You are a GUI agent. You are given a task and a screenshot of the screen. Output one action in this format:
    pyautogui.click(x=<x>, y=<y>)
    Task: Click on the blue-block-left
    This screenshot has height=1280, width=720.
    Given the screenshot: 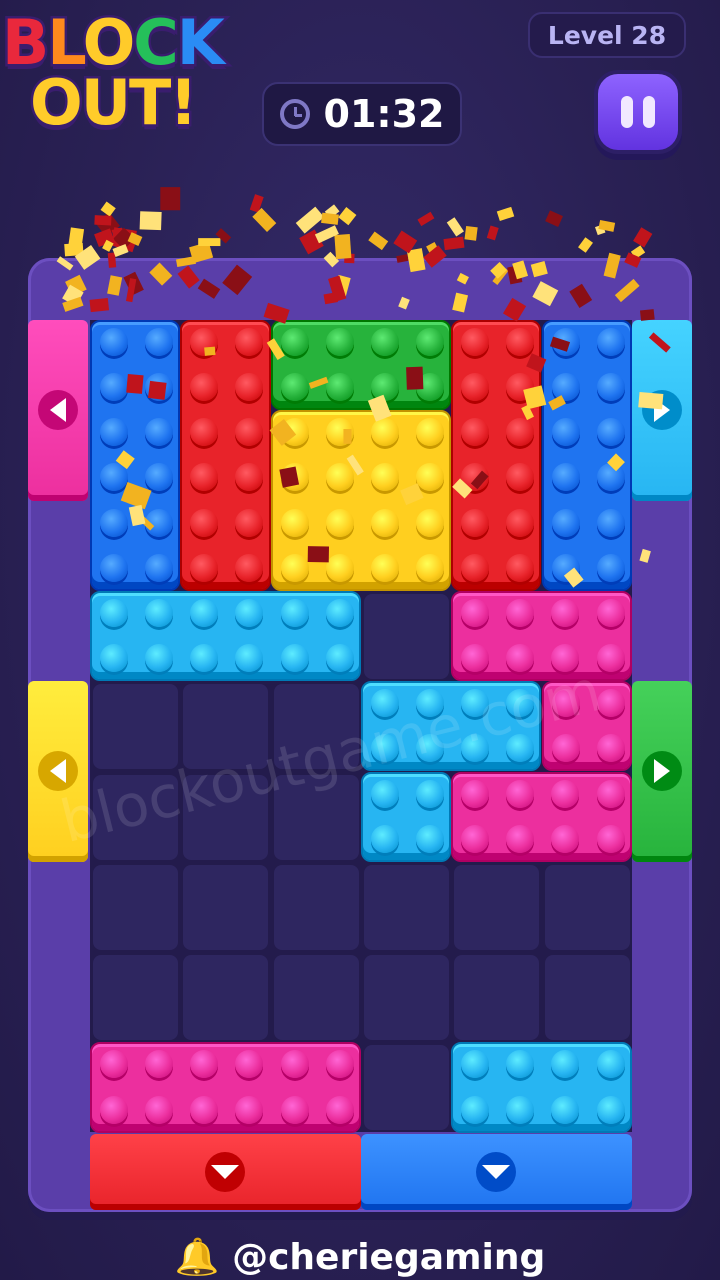 What is the action you would take?
    pyautogui.click(x=135, y=455)
    